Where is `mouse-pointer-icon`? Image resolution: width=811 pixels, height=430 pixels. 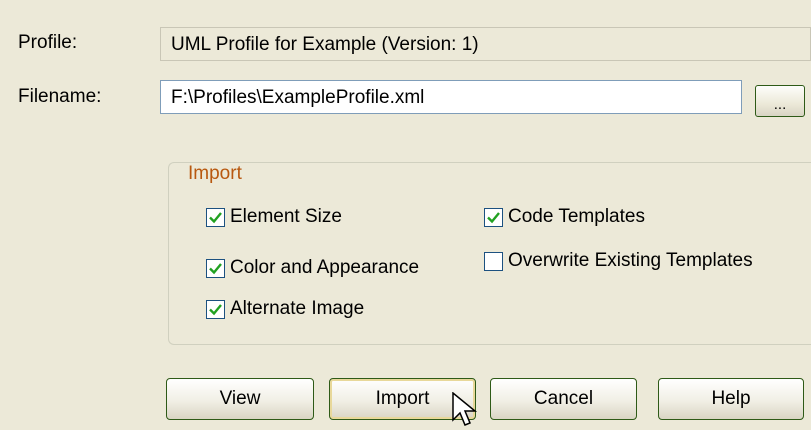 mouse-pointer-icon is located at coordinates (465, 409).